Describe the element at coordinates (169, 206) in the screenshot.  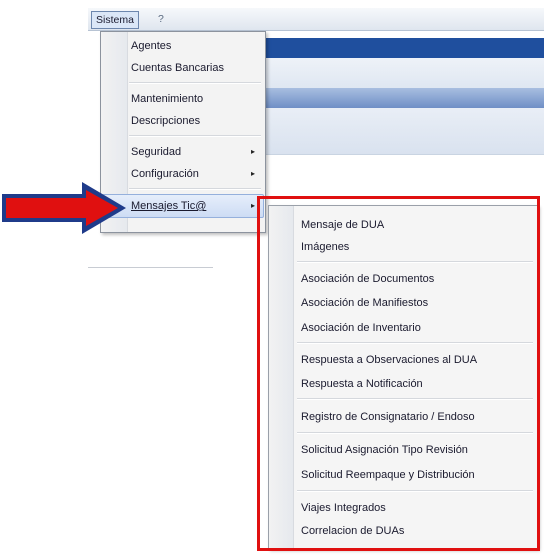
I see `menu-item-label: Mensajes Tic@` at that location.